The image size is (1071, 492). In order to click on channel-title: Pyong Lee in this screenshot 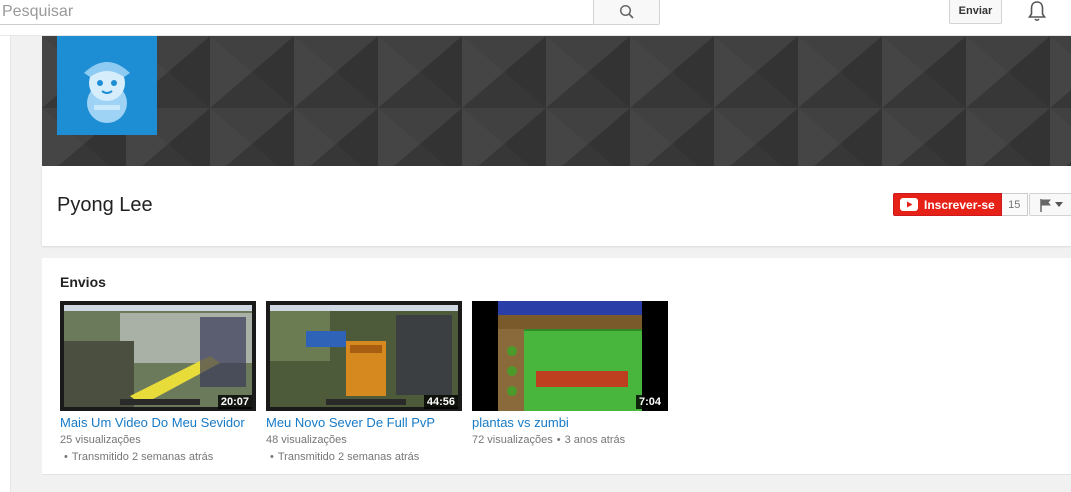, I will do `click(105, 205)`.